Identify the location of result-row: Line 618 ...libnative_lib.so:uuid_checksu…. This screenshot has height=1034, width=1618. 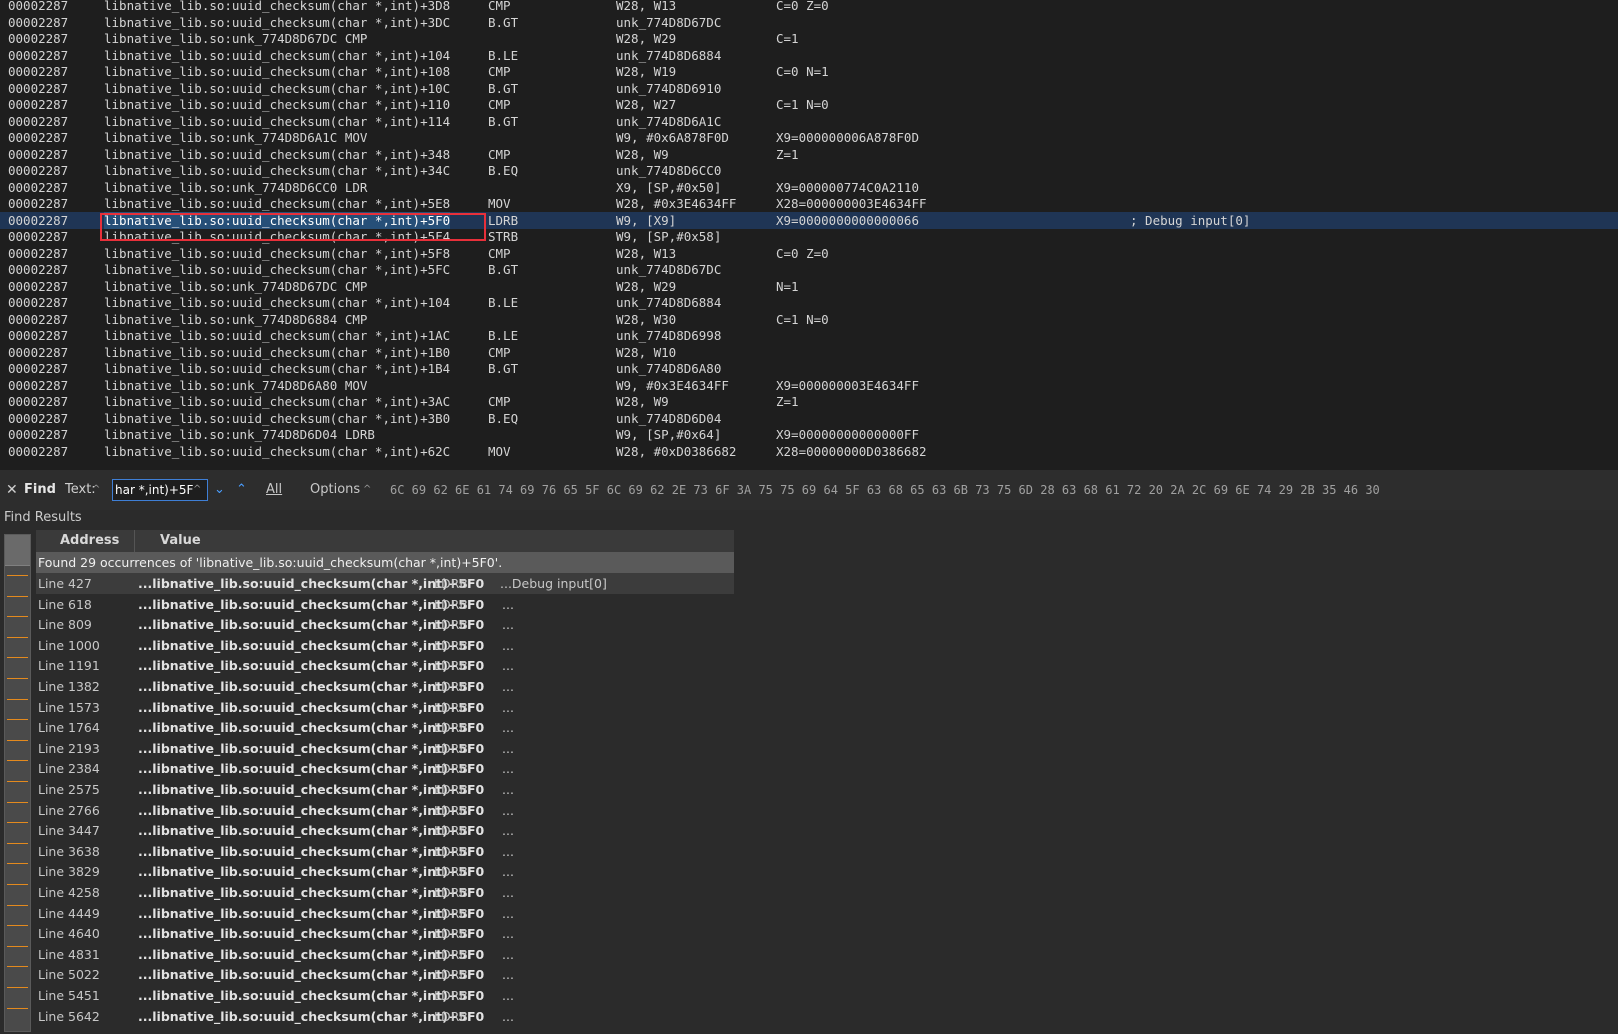
(385, 604).